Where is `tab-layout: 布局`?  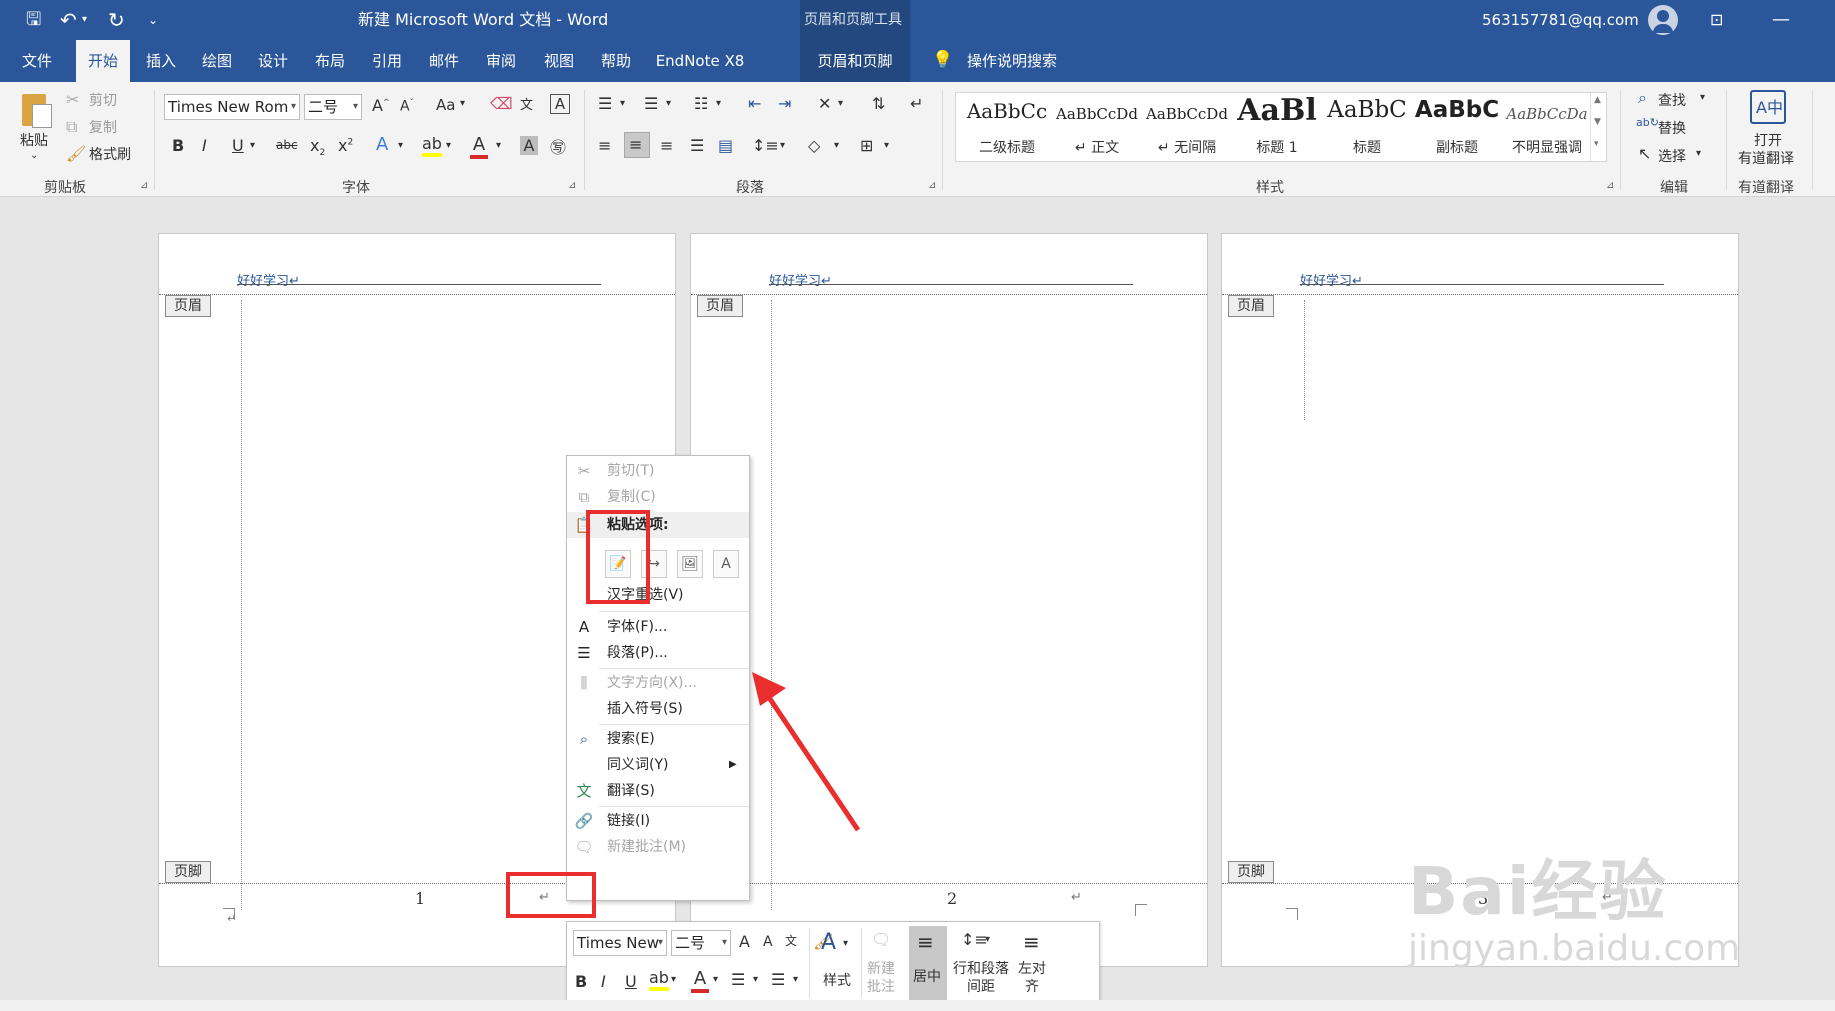
tab-layout: 布局 is located at coordinates (330, 61).